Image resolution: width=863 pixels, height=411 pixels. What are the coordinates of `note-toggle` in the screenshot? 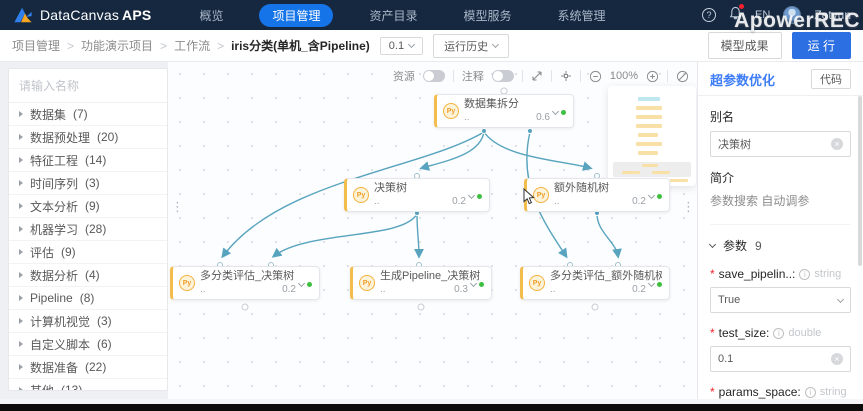 It's located at (502, 76).